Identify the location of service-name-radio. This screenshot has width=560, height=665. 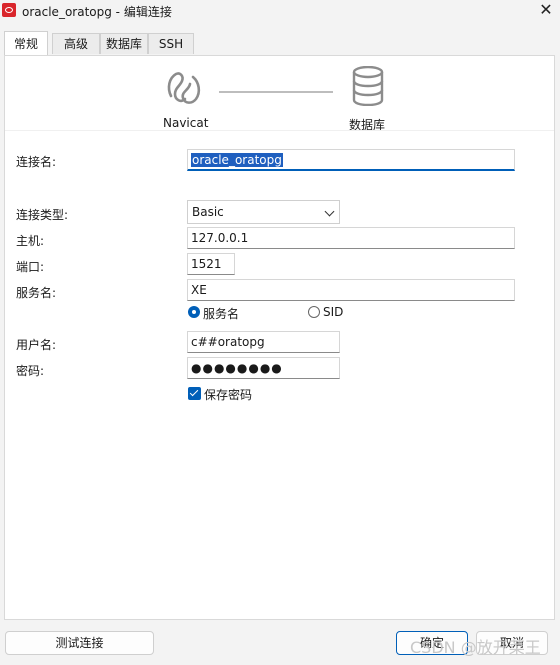
(194, 312).